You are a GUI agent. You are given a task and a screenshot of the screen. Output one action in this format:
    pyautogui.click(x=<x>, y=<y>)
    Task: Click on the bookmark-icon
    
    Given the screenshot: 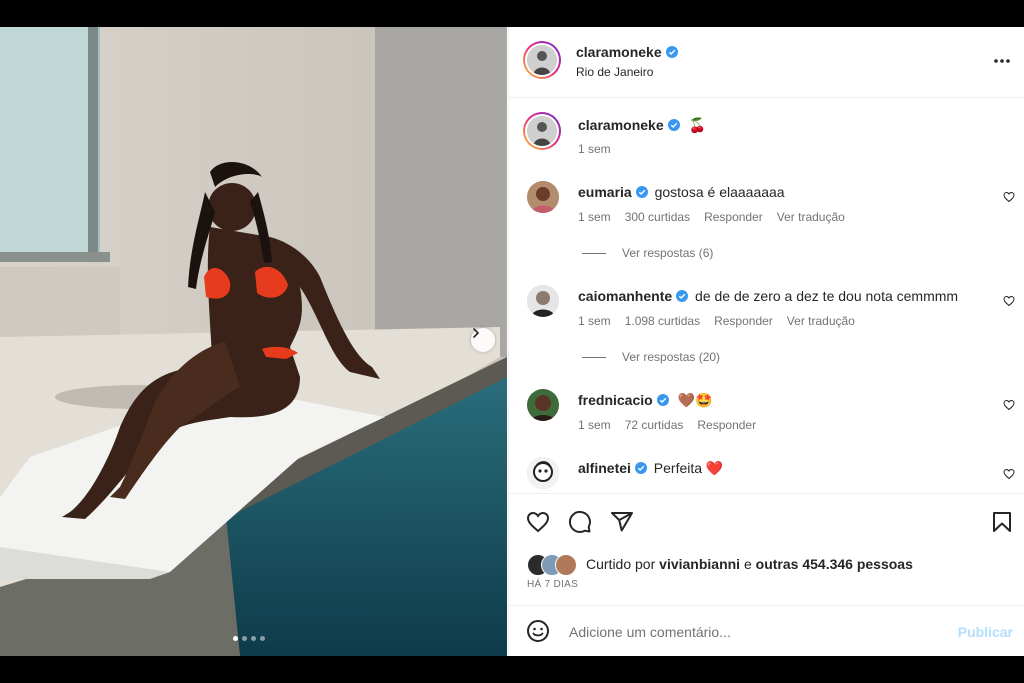 What is the action you would take?
    pyautogui.click(x=1002, y=522)
    